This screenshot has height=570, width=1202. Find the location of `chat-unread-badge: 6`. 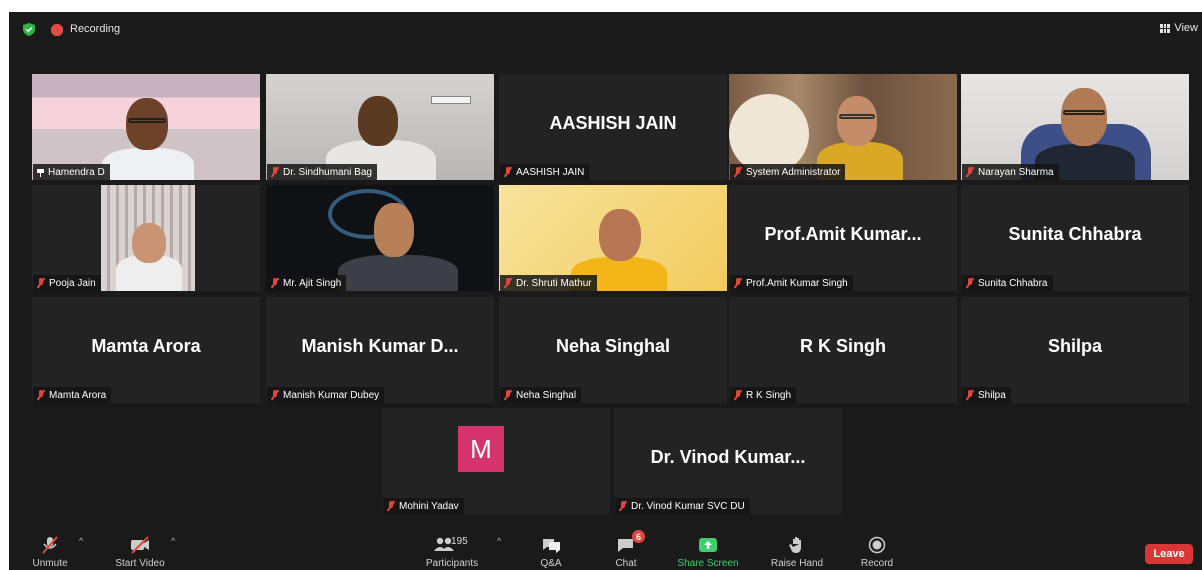

chat-unread-badge: 6 is located at coordinates (638, 536).